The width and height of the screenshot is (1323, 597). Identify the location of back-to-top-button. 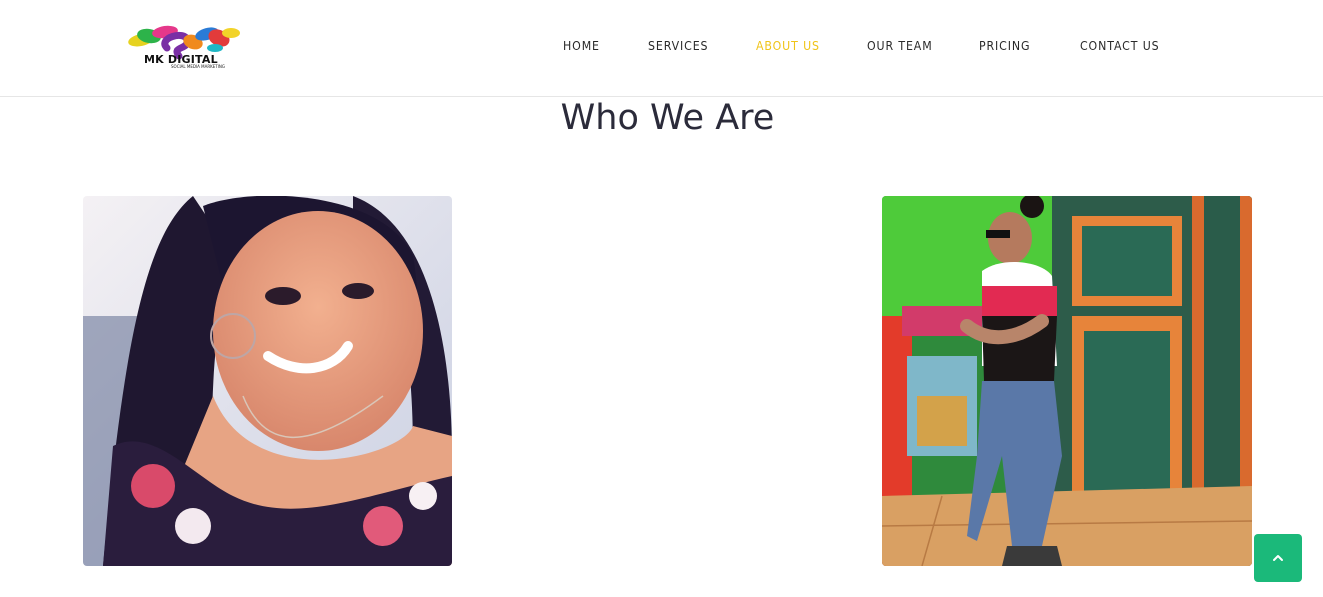
(1278, 558).